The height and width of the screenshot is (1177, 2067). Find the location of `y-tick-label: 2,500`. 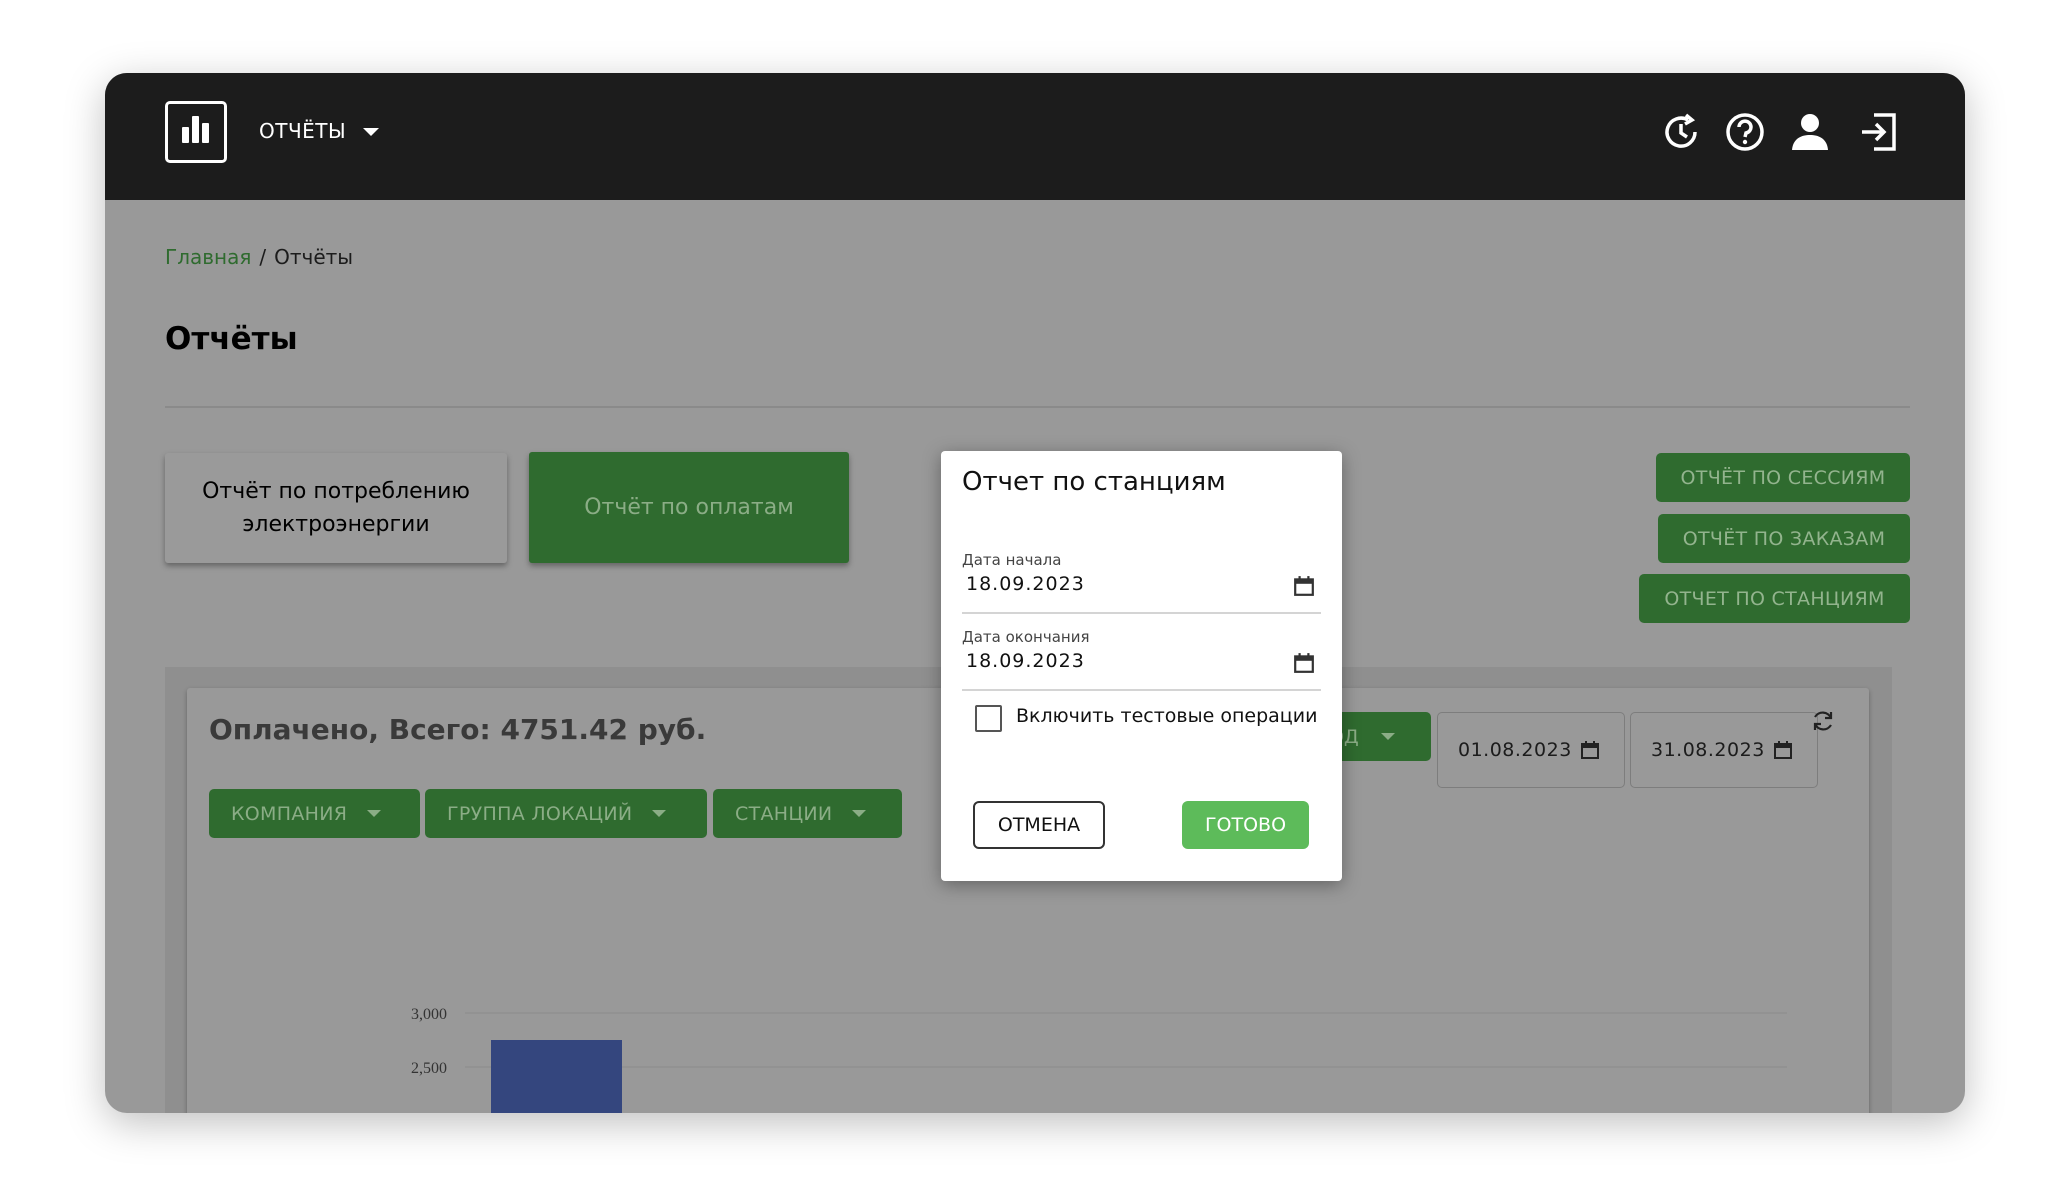

y-tick-label: 2,500 is located at coordinates (429, 1068).